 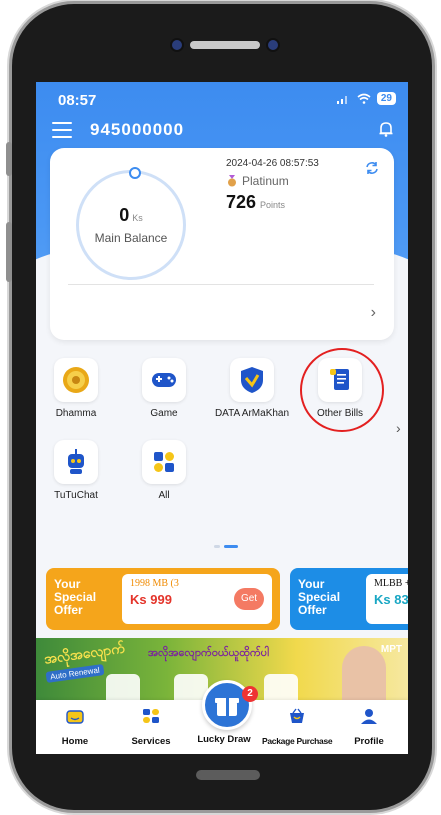 I want to click on balance-date: 2024-04-26 08:57:53, so click(x=272, y=163).